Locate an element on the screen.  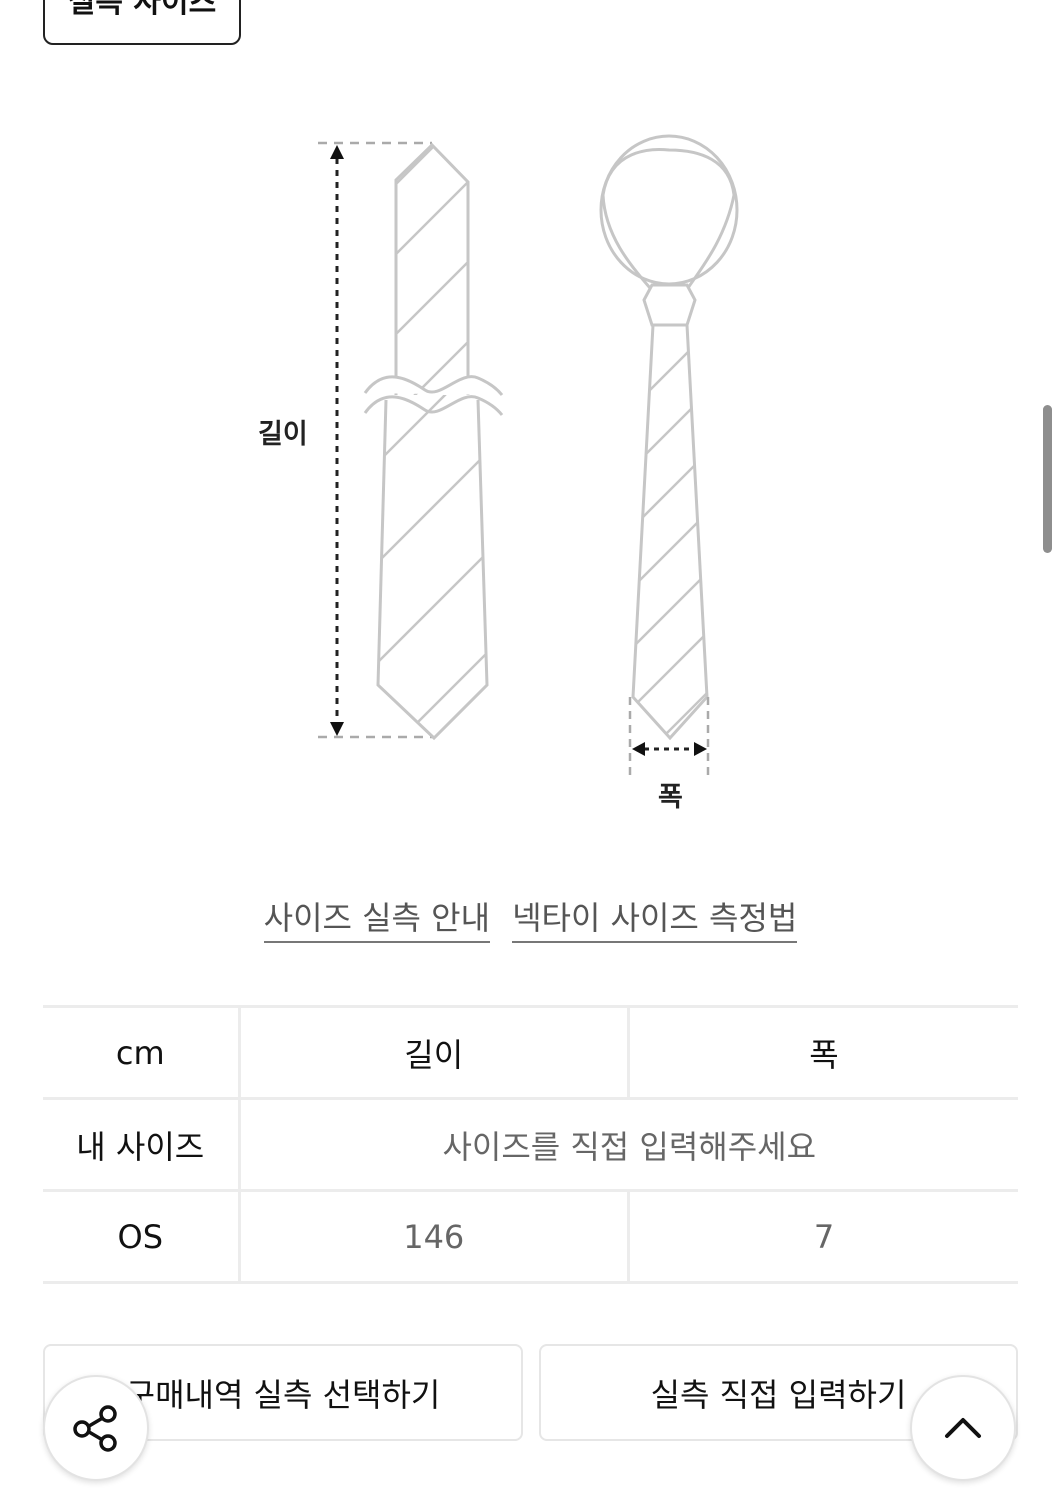
tie-front-view is located at coordinates (433, 441).